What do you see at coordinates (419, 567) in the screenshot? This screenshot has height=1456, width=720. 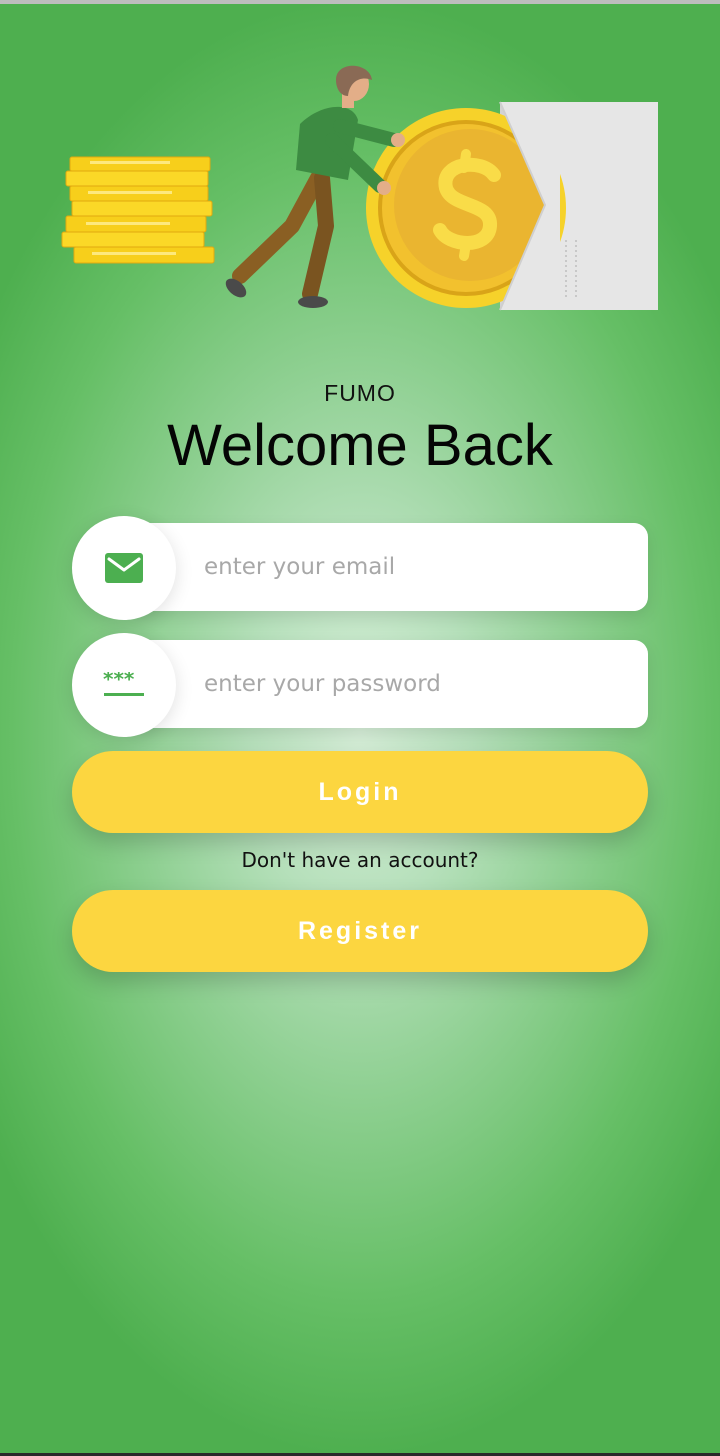 I see `email-field` at bounding box center [419, 567].